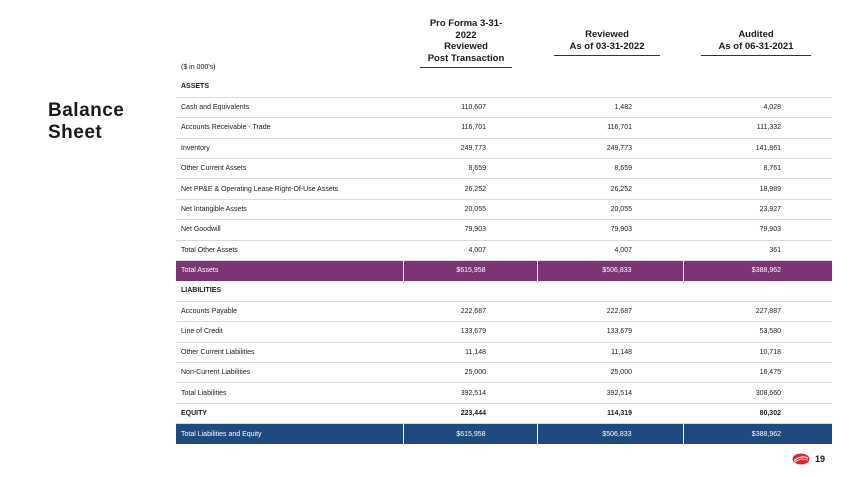 The height and width of the screenshot is (477, 850). Describe the element at coordinates (289, 414) in the screenshot. I see `row-label: EQUITY` at that location.